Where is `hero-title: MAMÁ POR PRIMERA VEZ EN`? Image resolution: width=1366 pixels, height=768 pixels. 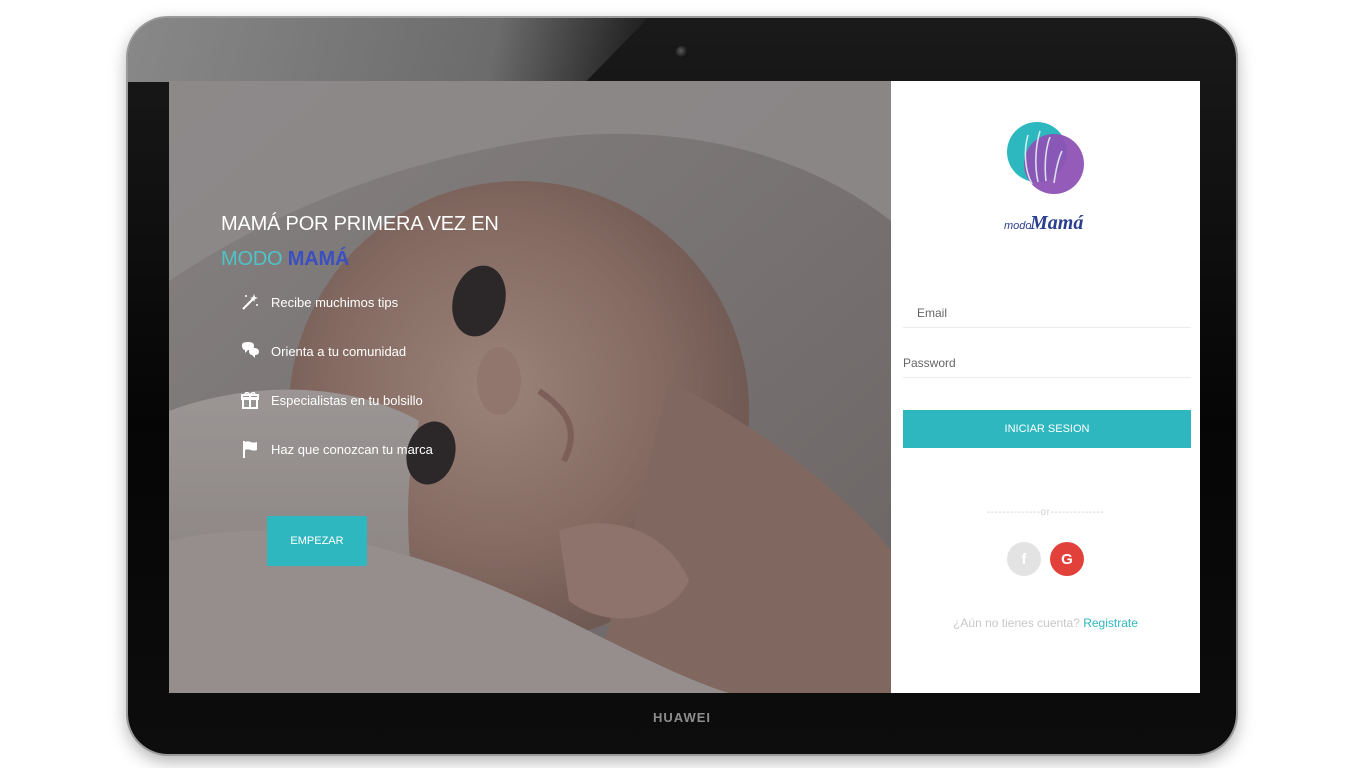
hero-title: MAMÁ POR PRIMERA VEZ EN is located at coordinates (360, 224).